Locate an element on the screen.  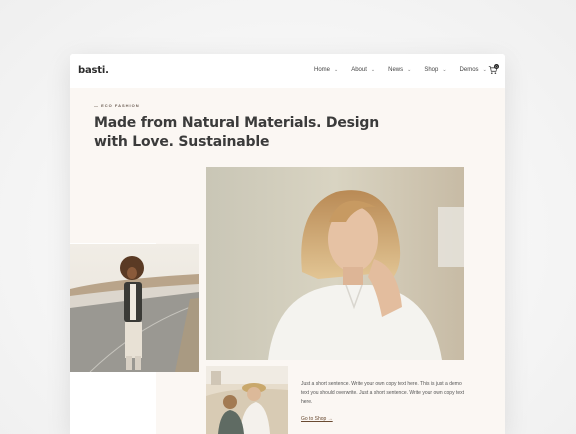
nav-item-label: Demos is located at coordinates (469, 70).